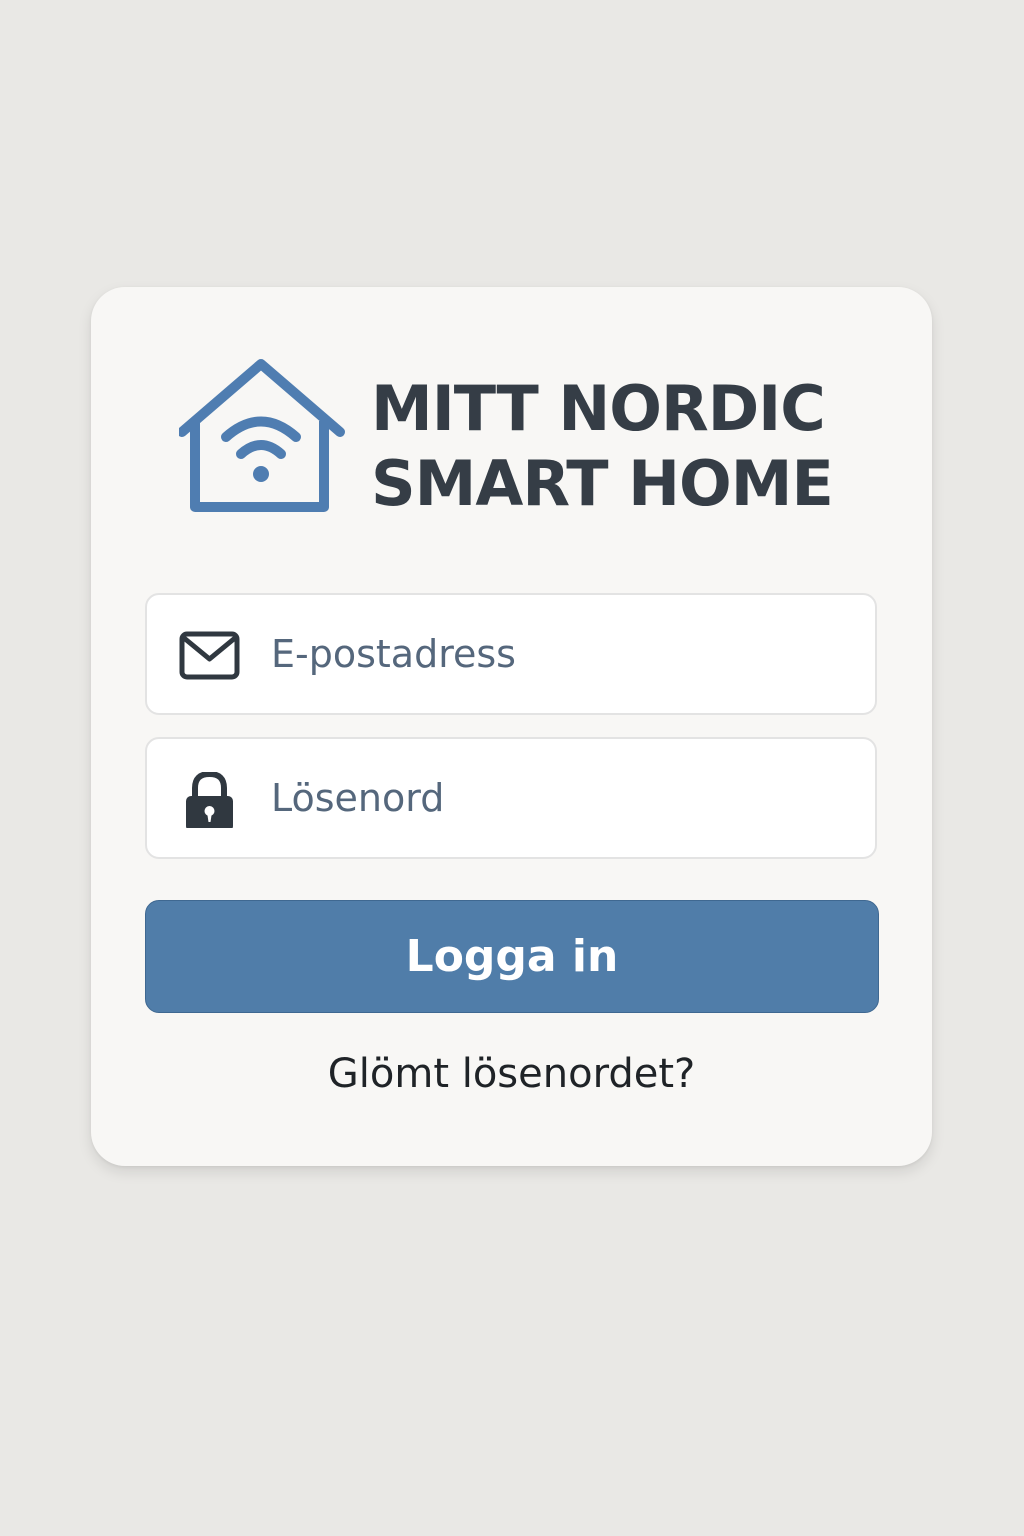 This screenshot has width=1024, height=1536. Describe the element at coordinates (262, 435) in the screenshot. I see `smart-home-wifi-icon` at that location.